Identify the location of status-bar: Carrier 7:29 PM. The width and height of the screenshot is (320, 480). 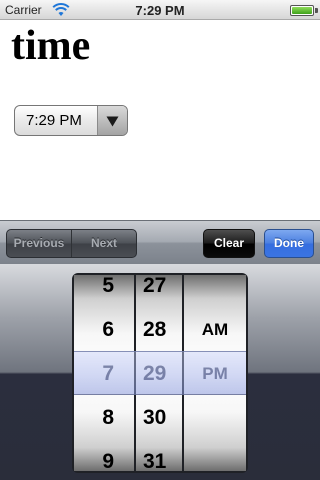
(160, 10).